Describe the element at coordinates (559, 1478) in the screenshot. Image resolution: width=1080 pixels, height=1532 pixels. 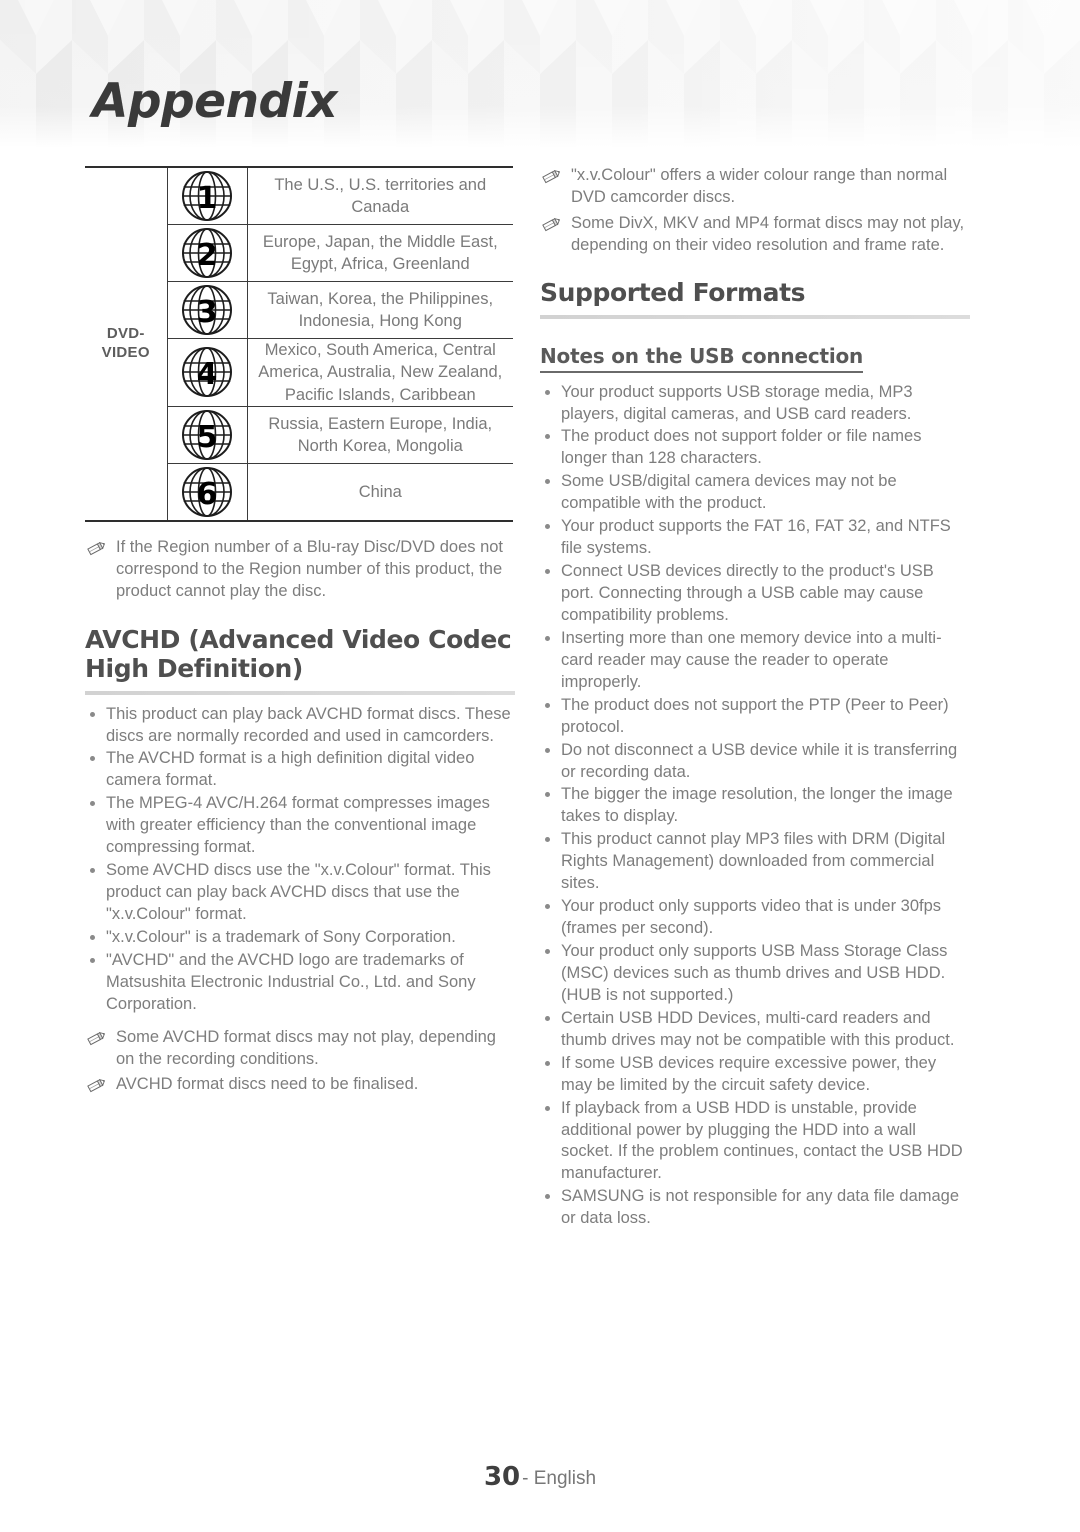
I see `page-language: - English` at that location.